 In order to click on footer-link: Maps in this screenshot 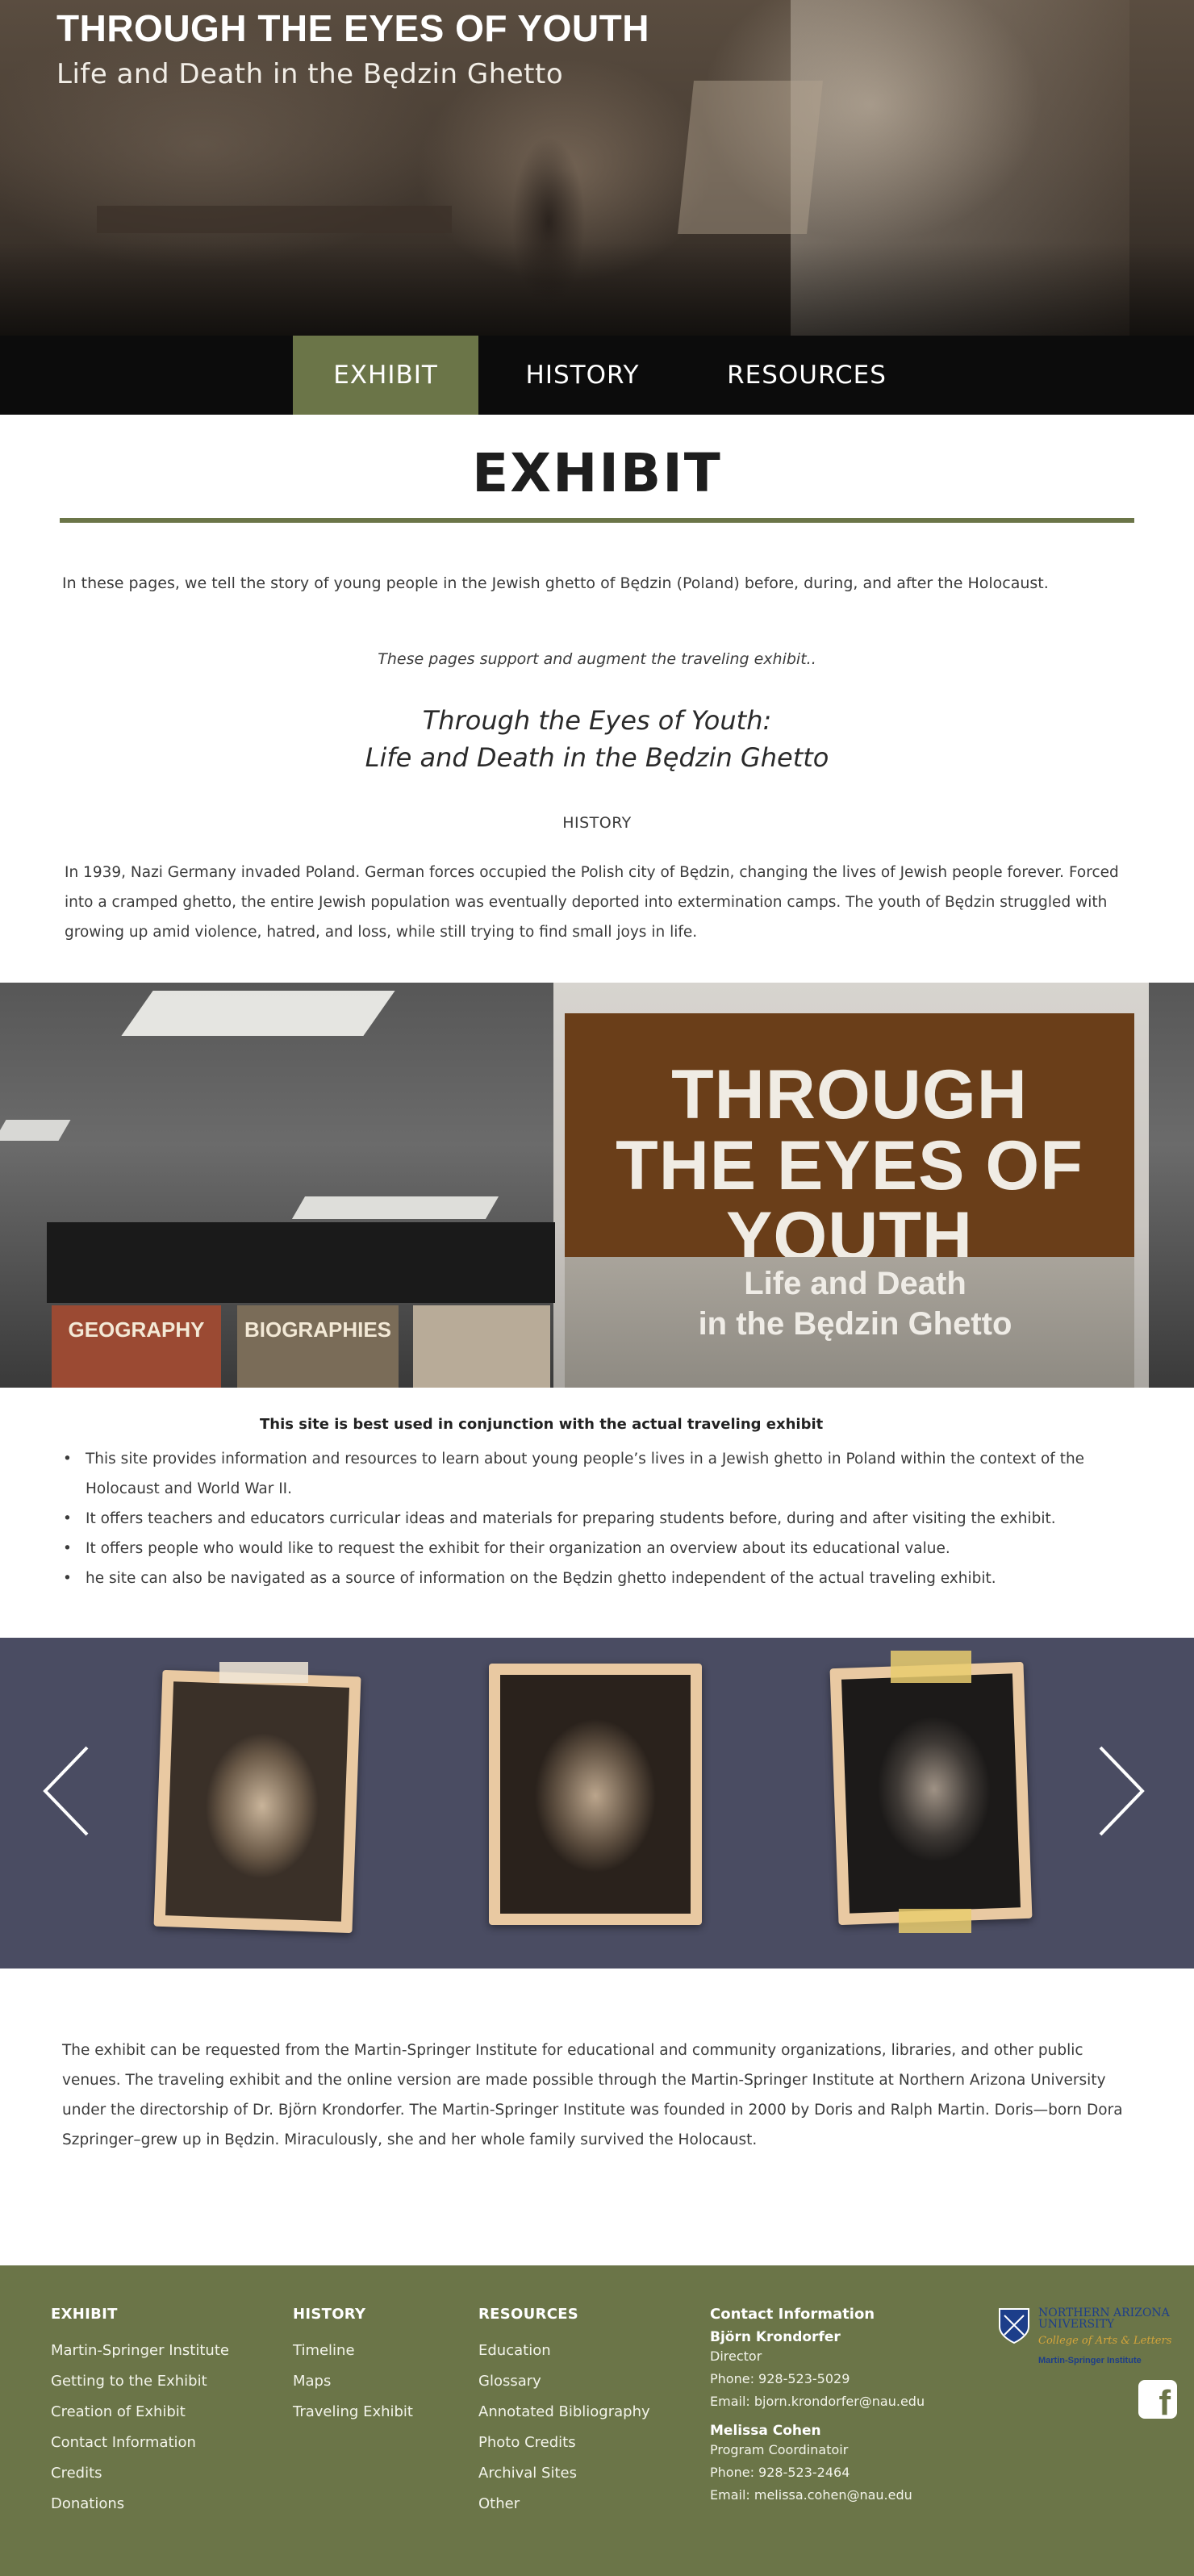, I will do `click(353, 2381)`.